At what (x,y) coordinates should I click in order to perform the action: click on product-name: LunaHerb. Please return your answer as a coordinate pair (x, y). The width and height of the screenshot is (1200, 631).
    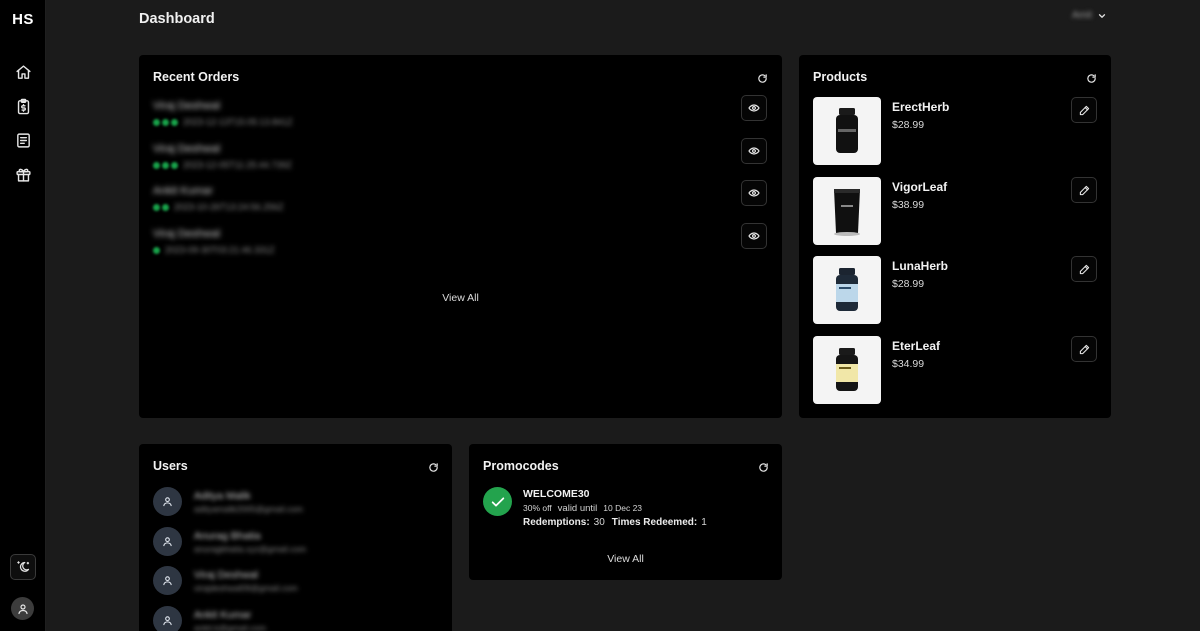
    Looking at the image, I should click on (920, 266).